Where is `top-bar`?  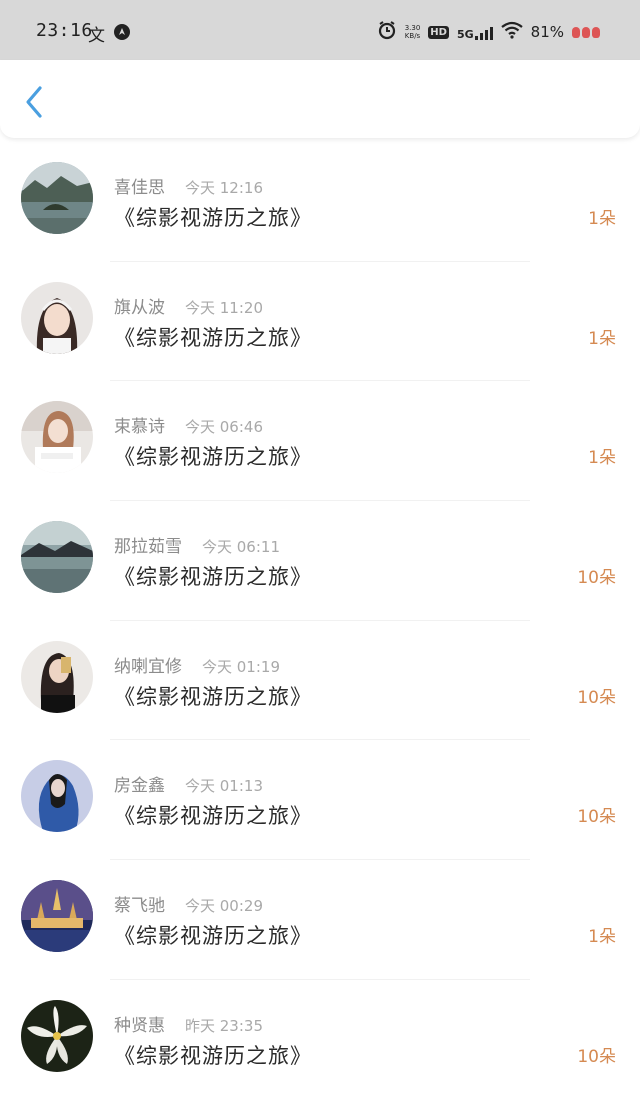
top-bar is located at coordinates (320, 99).